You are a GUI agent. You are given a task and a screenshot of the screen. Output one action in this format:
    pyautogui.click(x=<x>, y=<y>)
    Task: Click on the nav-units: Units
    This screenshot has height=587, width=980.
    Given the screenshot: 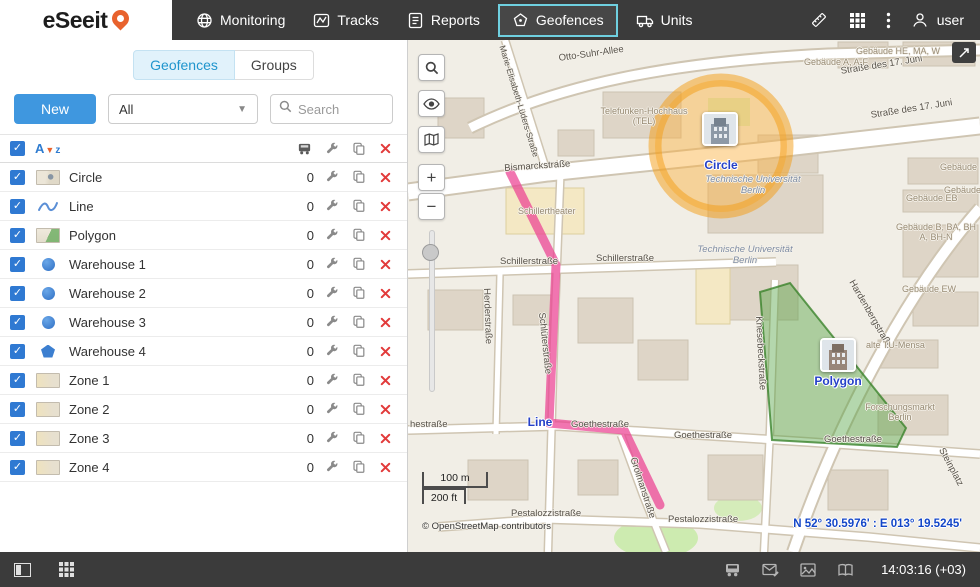 What is the action you would take?
    pyautogui.click(x=664, y=20)
    